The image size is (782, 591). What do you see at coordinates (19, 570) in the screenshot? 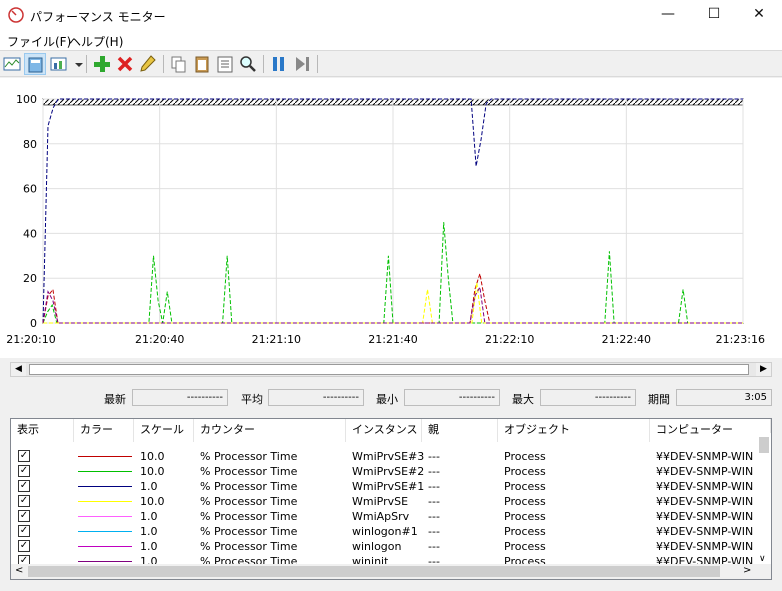
I see `scroll-left-icon: <` at bounding box center [19, 570].